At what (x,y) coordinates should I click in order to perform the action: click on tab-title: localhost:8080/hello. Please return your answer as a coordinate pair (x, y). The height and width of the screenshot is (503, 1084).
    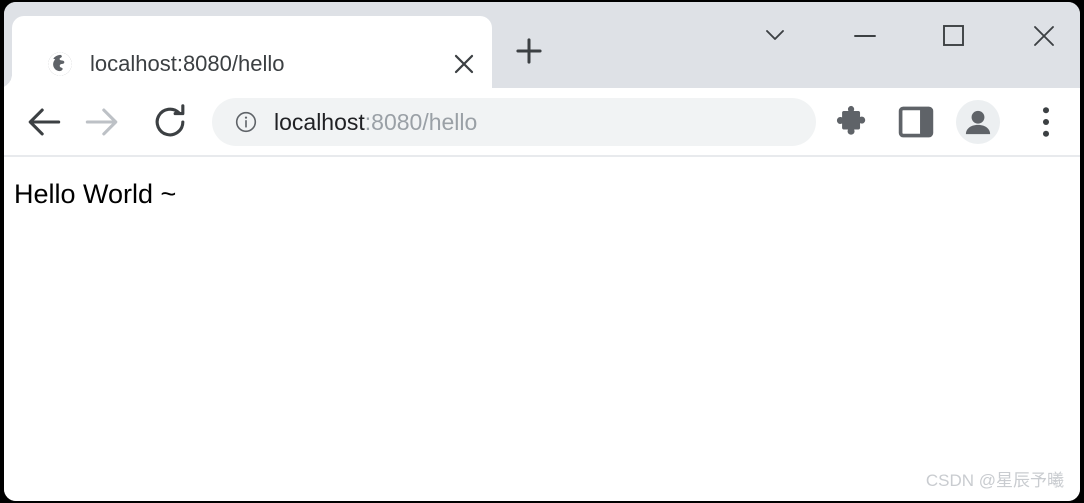
    Looking at the image, I should click on (187, 63).